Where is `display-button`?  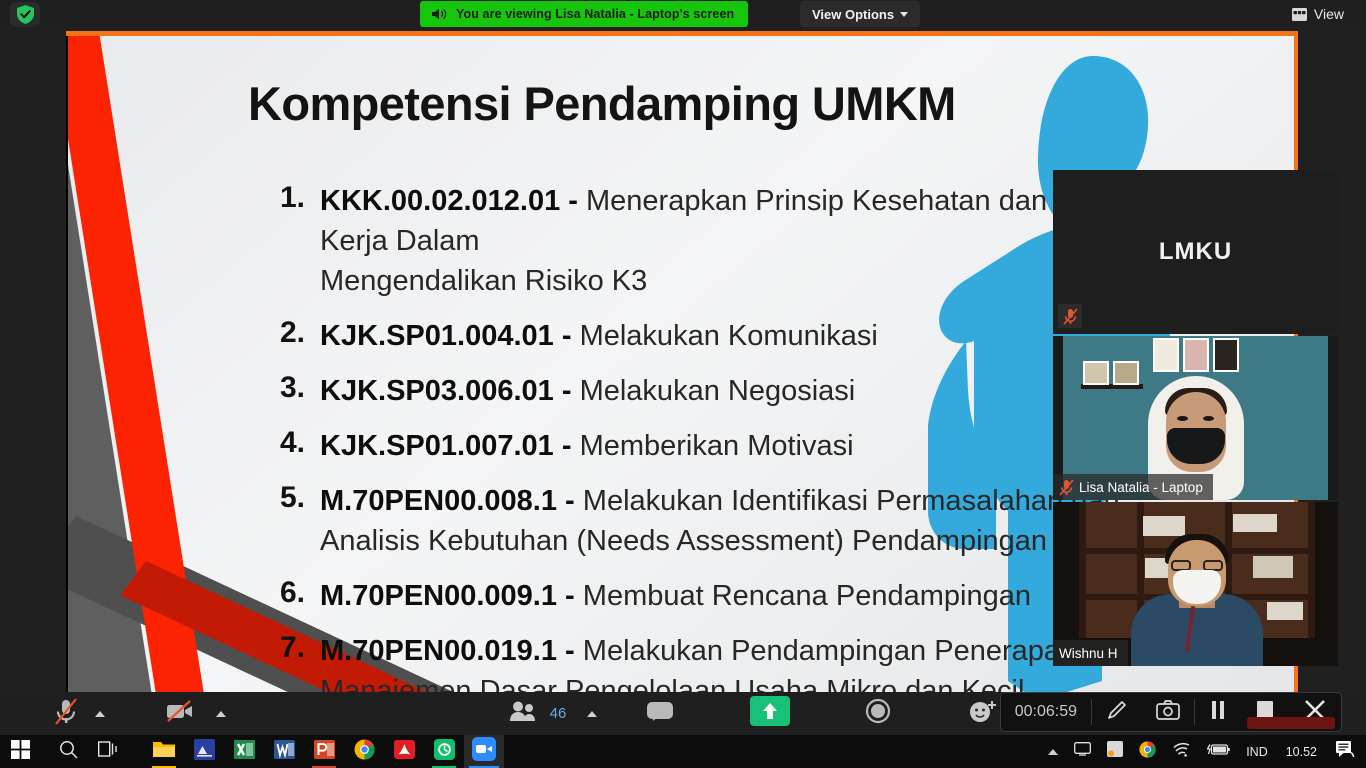
display-button is located at coordinates (1082, 751).